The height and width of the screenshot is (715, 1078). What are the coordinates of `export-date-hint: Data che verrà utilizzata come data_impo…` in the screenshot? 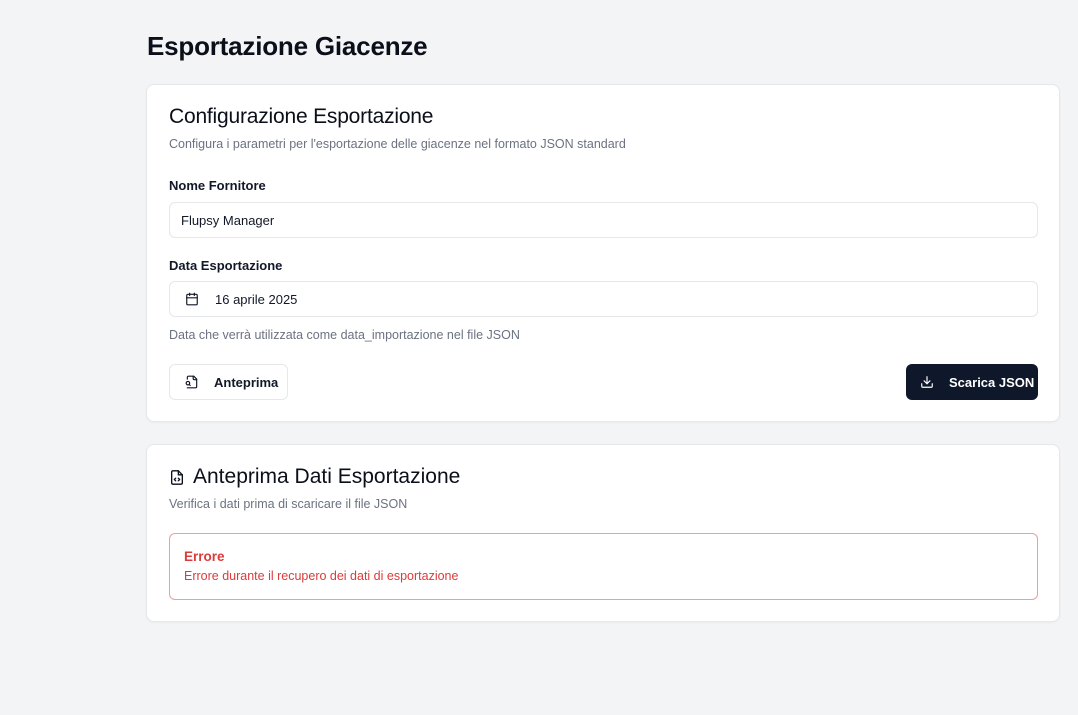 It's located at (344, 335).